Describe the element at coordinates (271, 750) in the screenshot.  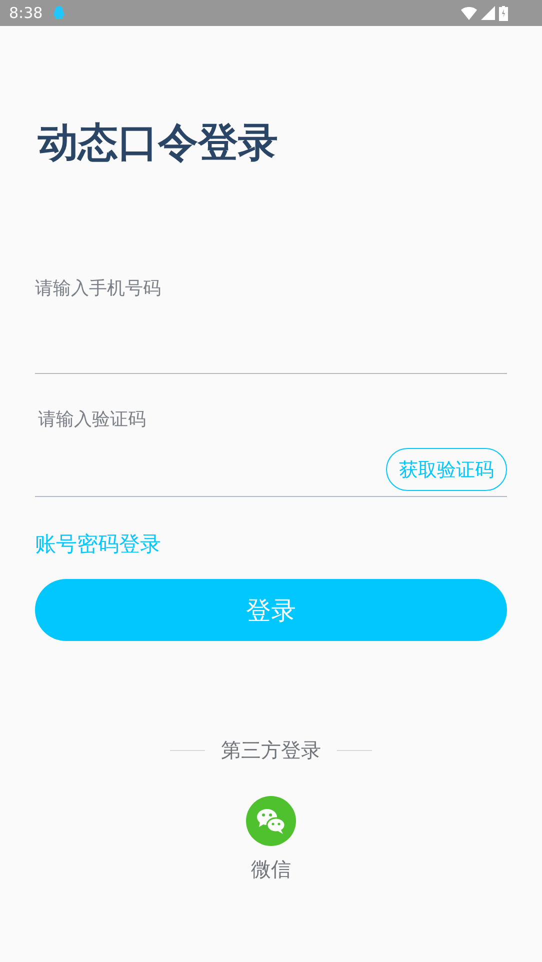
I see `third-party-label: 第三方登录` at that location.